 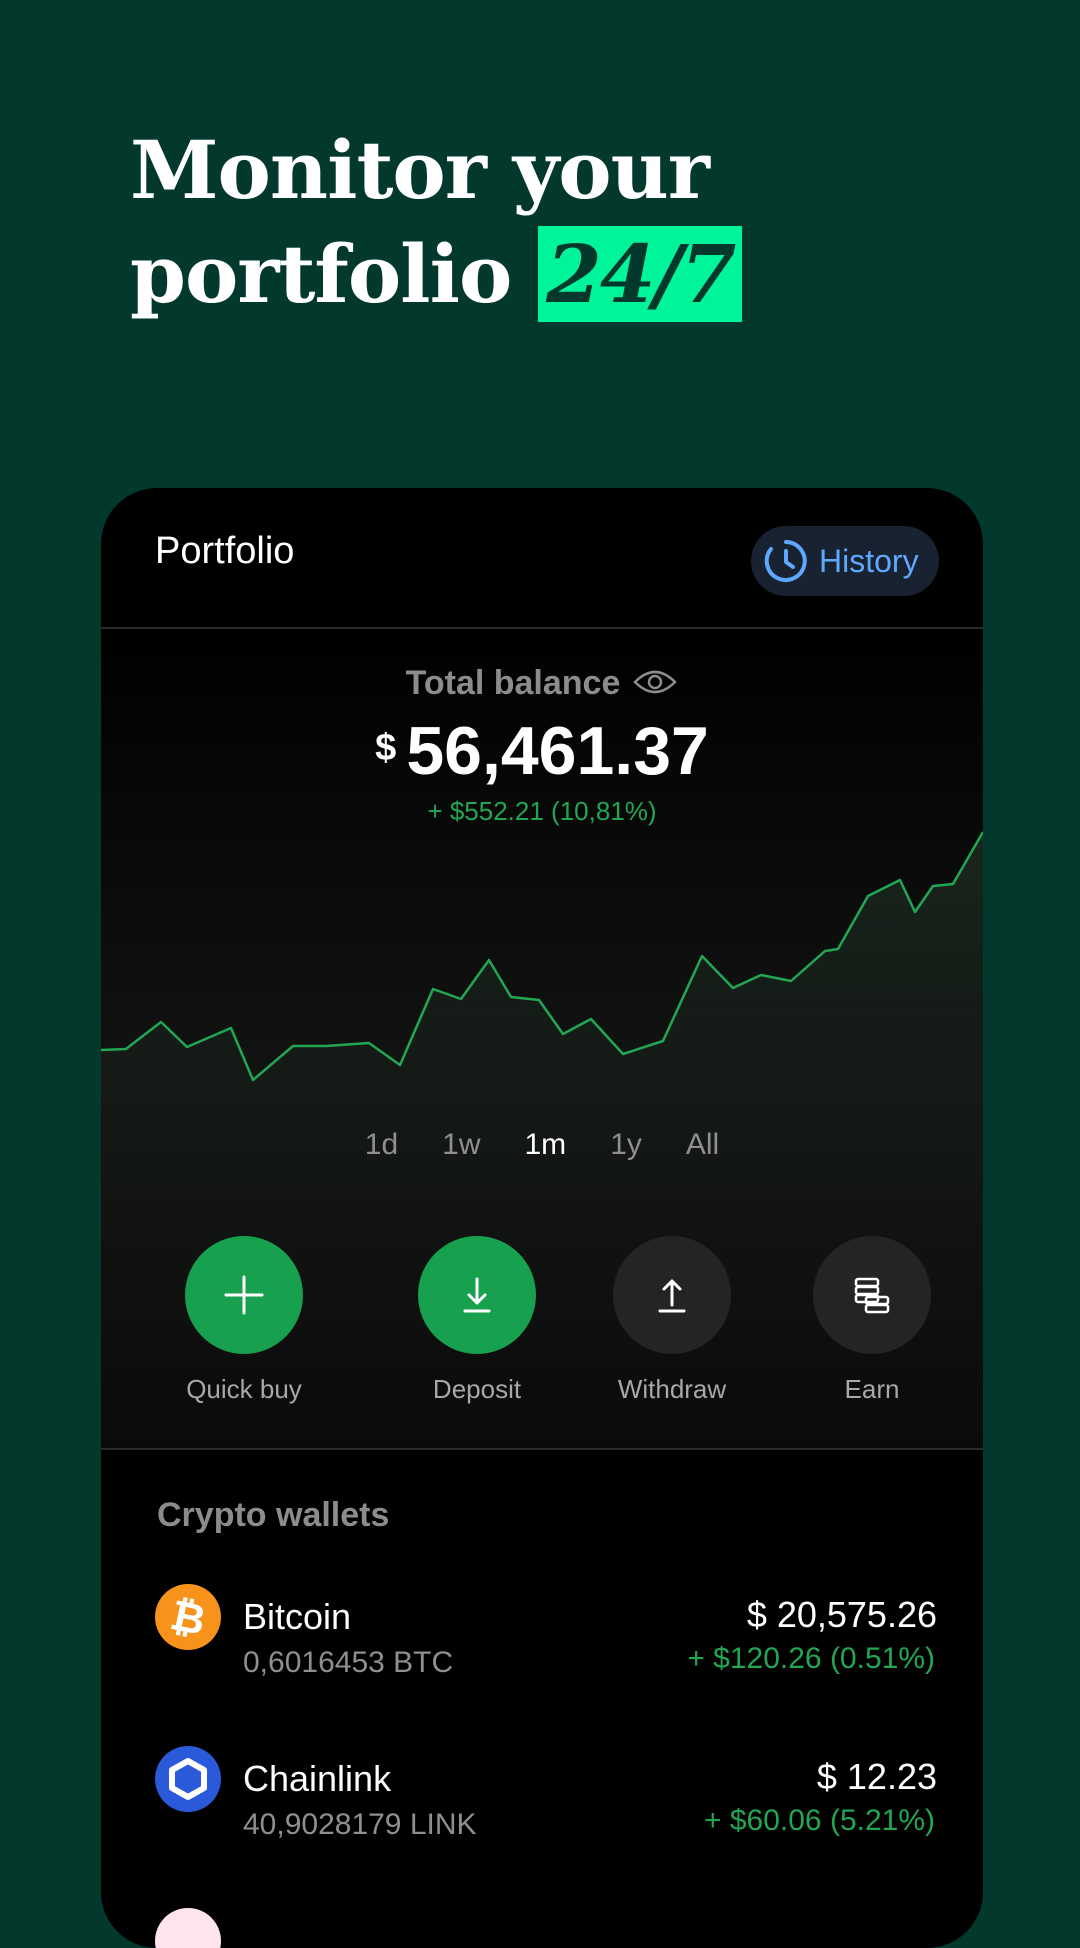 What do you see at coordinates (360, 1824) in the screenshot?
I see `wallet-amount: 40,9028179 LINK` at bounding box center [360, 1824].